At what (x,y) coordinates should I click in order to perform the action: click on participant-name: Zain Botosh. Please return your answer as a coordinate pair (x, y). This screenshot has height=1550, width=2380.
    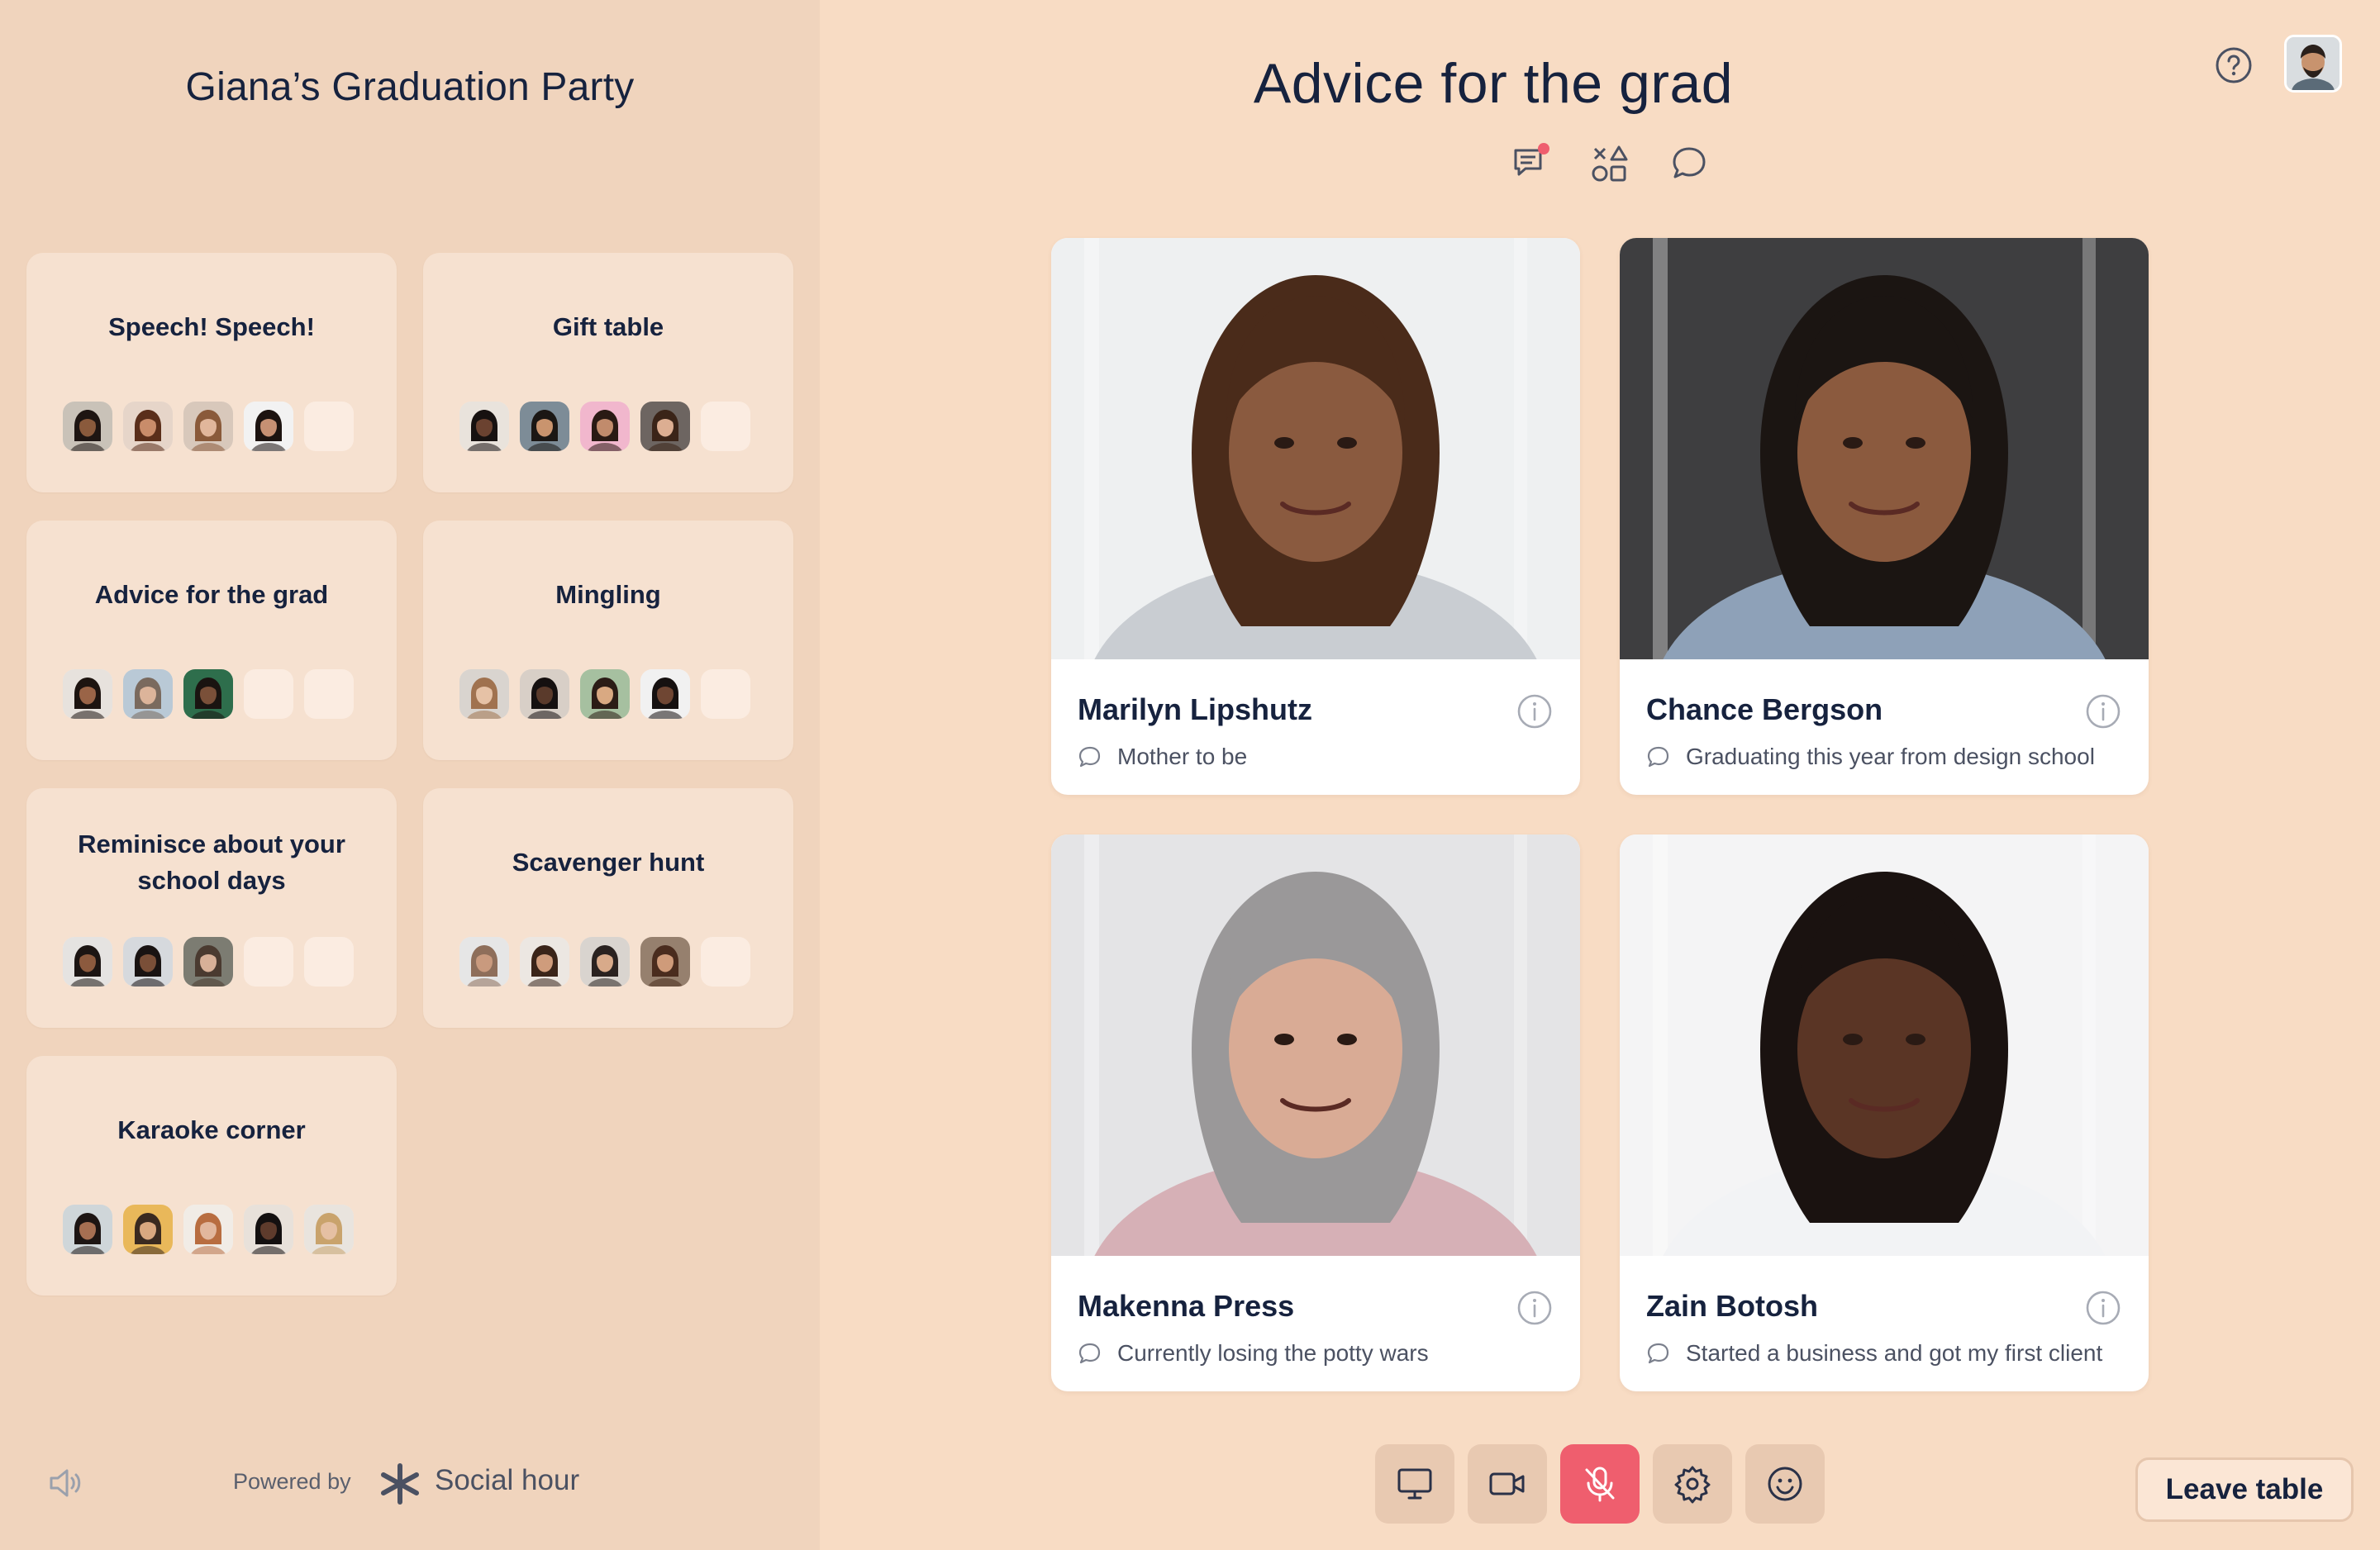
    Looking at the image, I should click on (1732, 1306).